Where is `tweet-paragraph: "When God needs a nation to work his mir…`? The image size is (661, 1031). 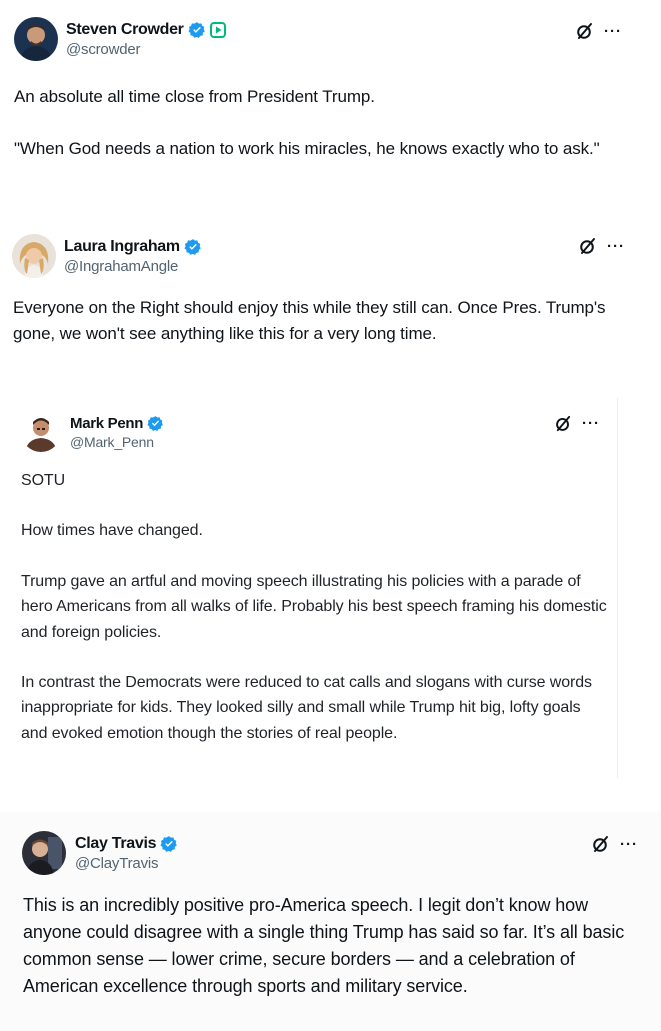 tweet-paragraph: "When God needs a nation to work his mir… is located at coordinates (307, 148).